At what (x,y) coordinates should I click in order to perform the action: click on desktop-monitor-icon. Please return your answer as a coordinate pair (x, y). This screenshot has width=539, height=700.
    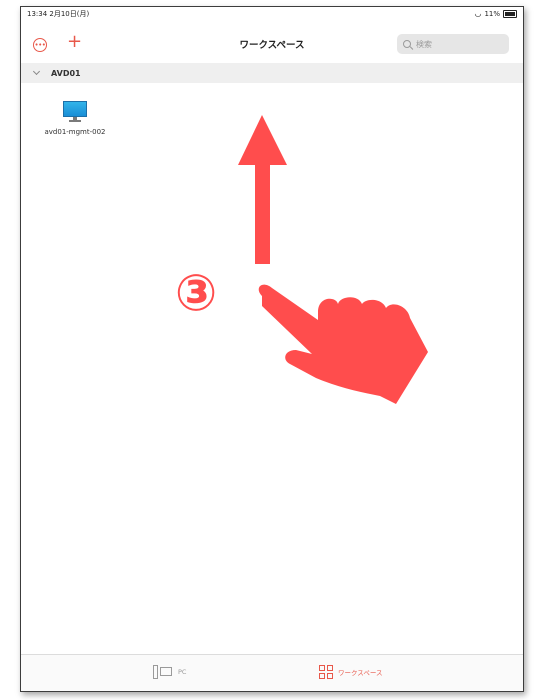
    Looking at the image, I should click on (75, 112).